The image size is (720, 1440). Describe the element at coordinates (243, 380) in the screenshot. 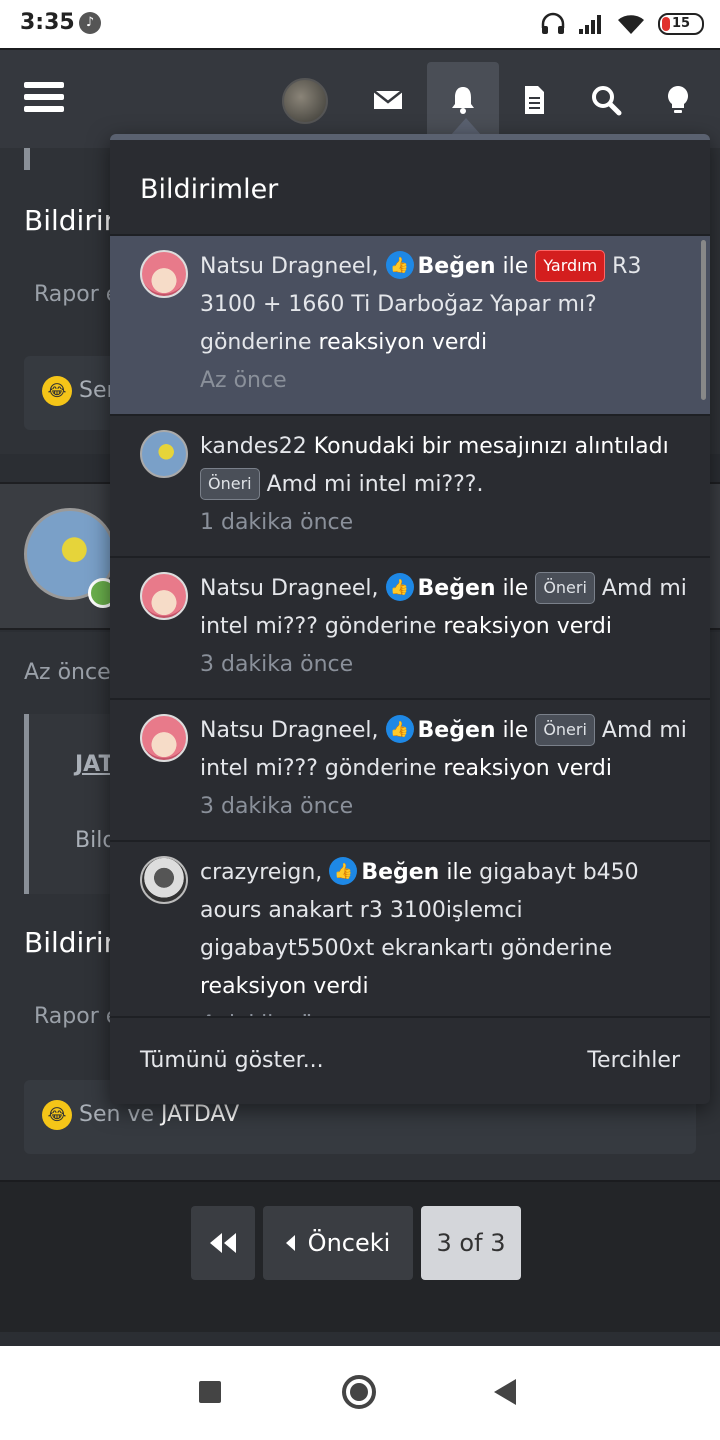

I see `notification-time: Az önce` at that location.